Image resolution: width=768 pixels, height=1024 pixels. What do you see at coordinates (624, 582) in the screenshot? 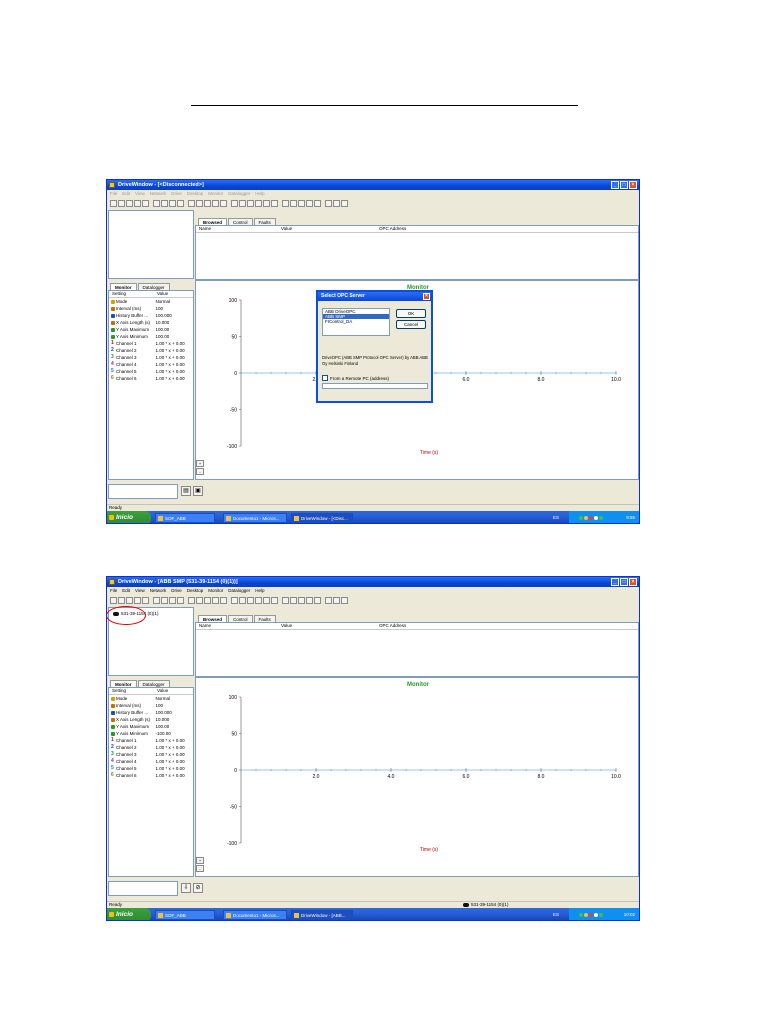
I see `maximize-button: □` at bounding box center [624, 582].